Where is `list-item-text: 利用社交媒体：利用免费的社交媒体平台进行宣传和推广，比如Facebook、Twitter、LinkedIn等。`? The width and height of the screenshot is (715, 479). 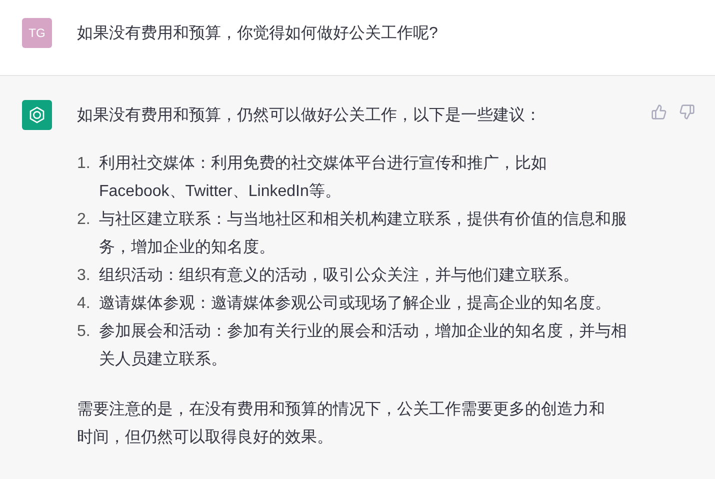 list-item-text: 利用社交媒体：利用免费的社交媒体平台进行宣传和推广，比如Facebook、Twitter、LinkedIn等。 is located at coordinates (323, 178).